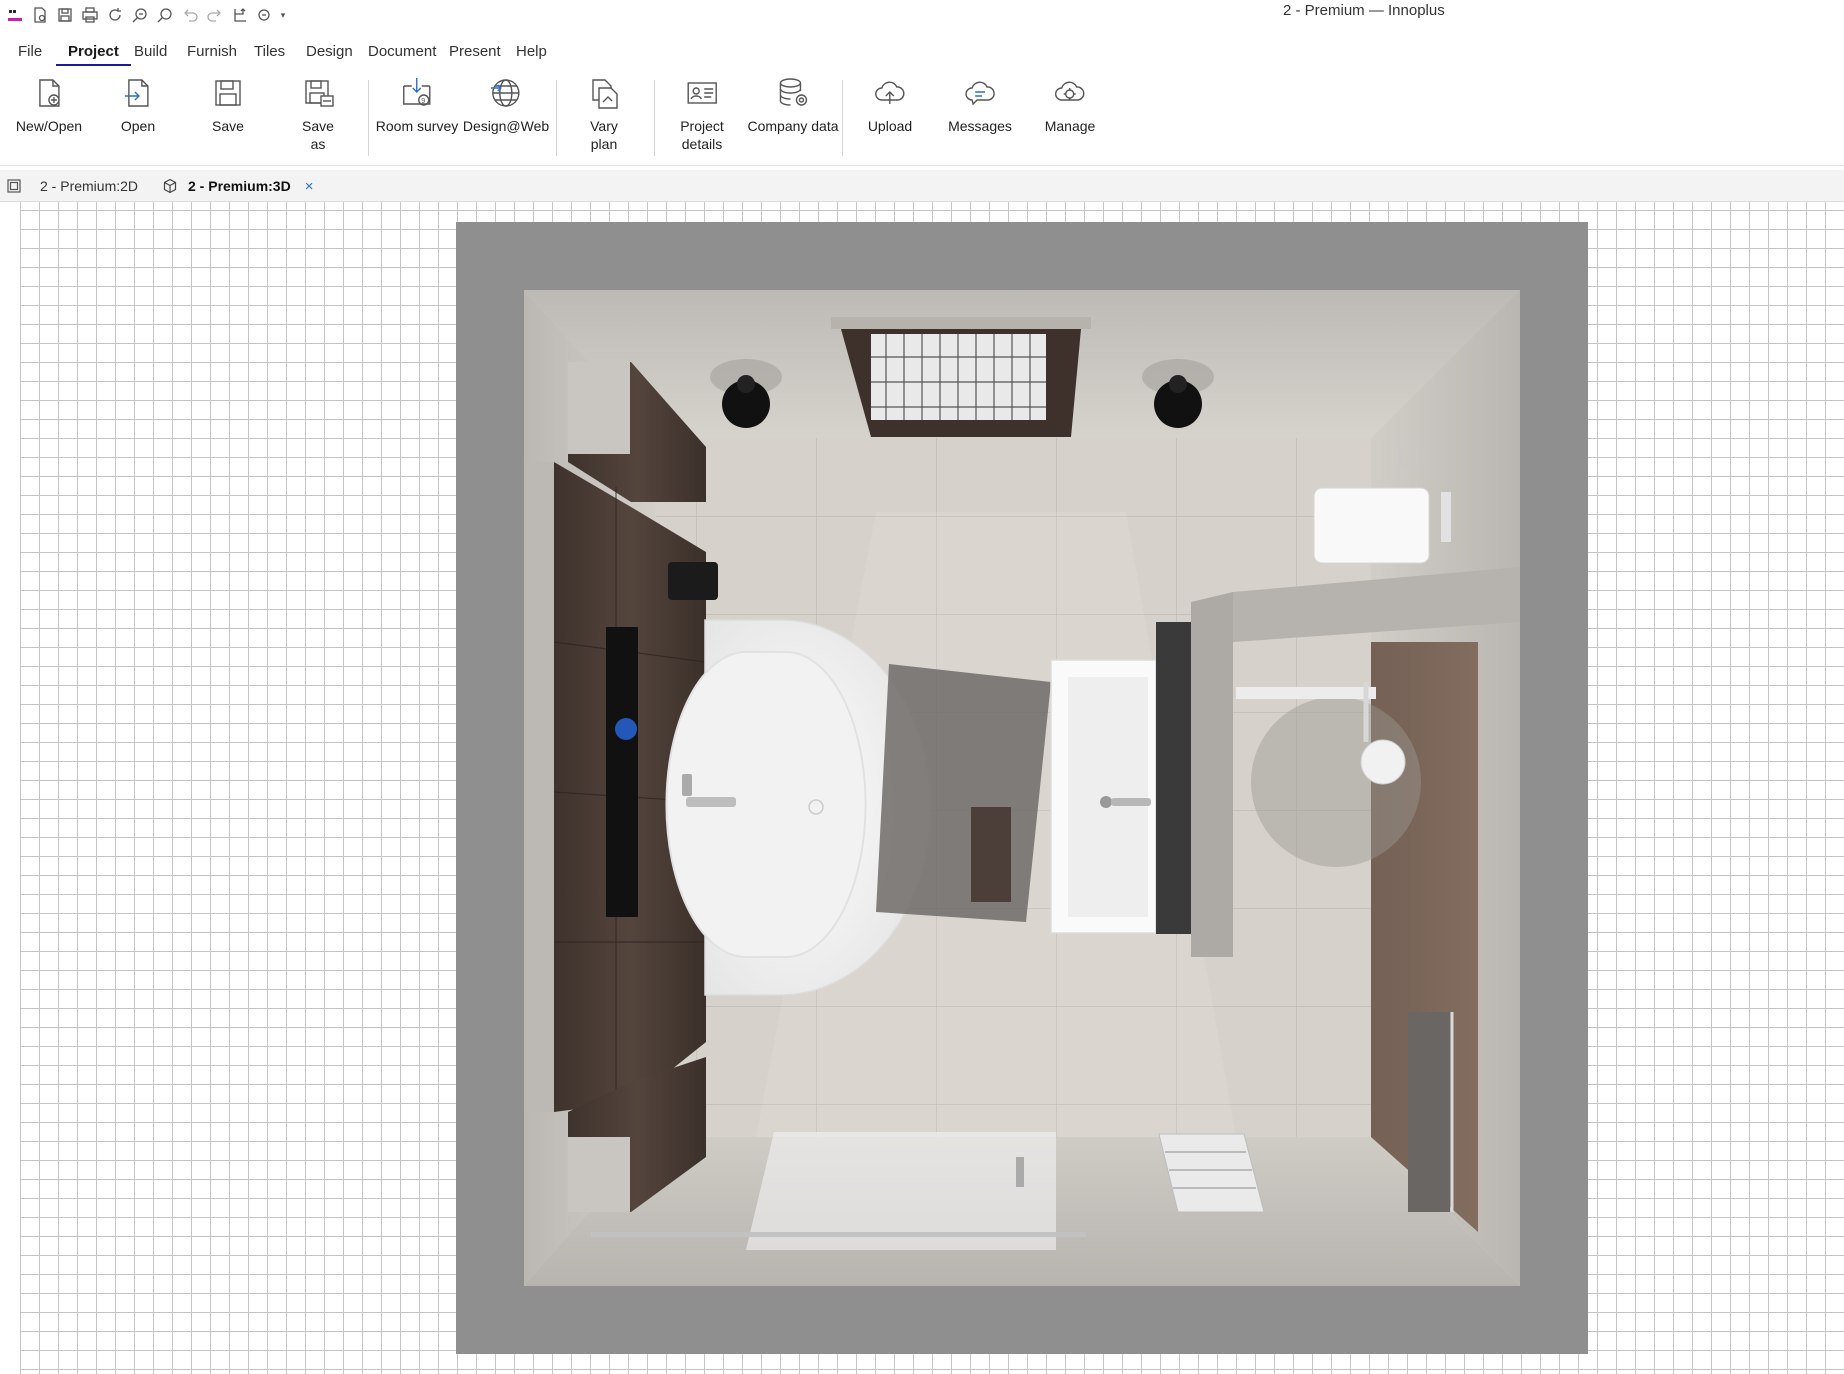  Describe the element at coordinates (702, 93) in the screenshot. I see `project-details-icon` at that location.